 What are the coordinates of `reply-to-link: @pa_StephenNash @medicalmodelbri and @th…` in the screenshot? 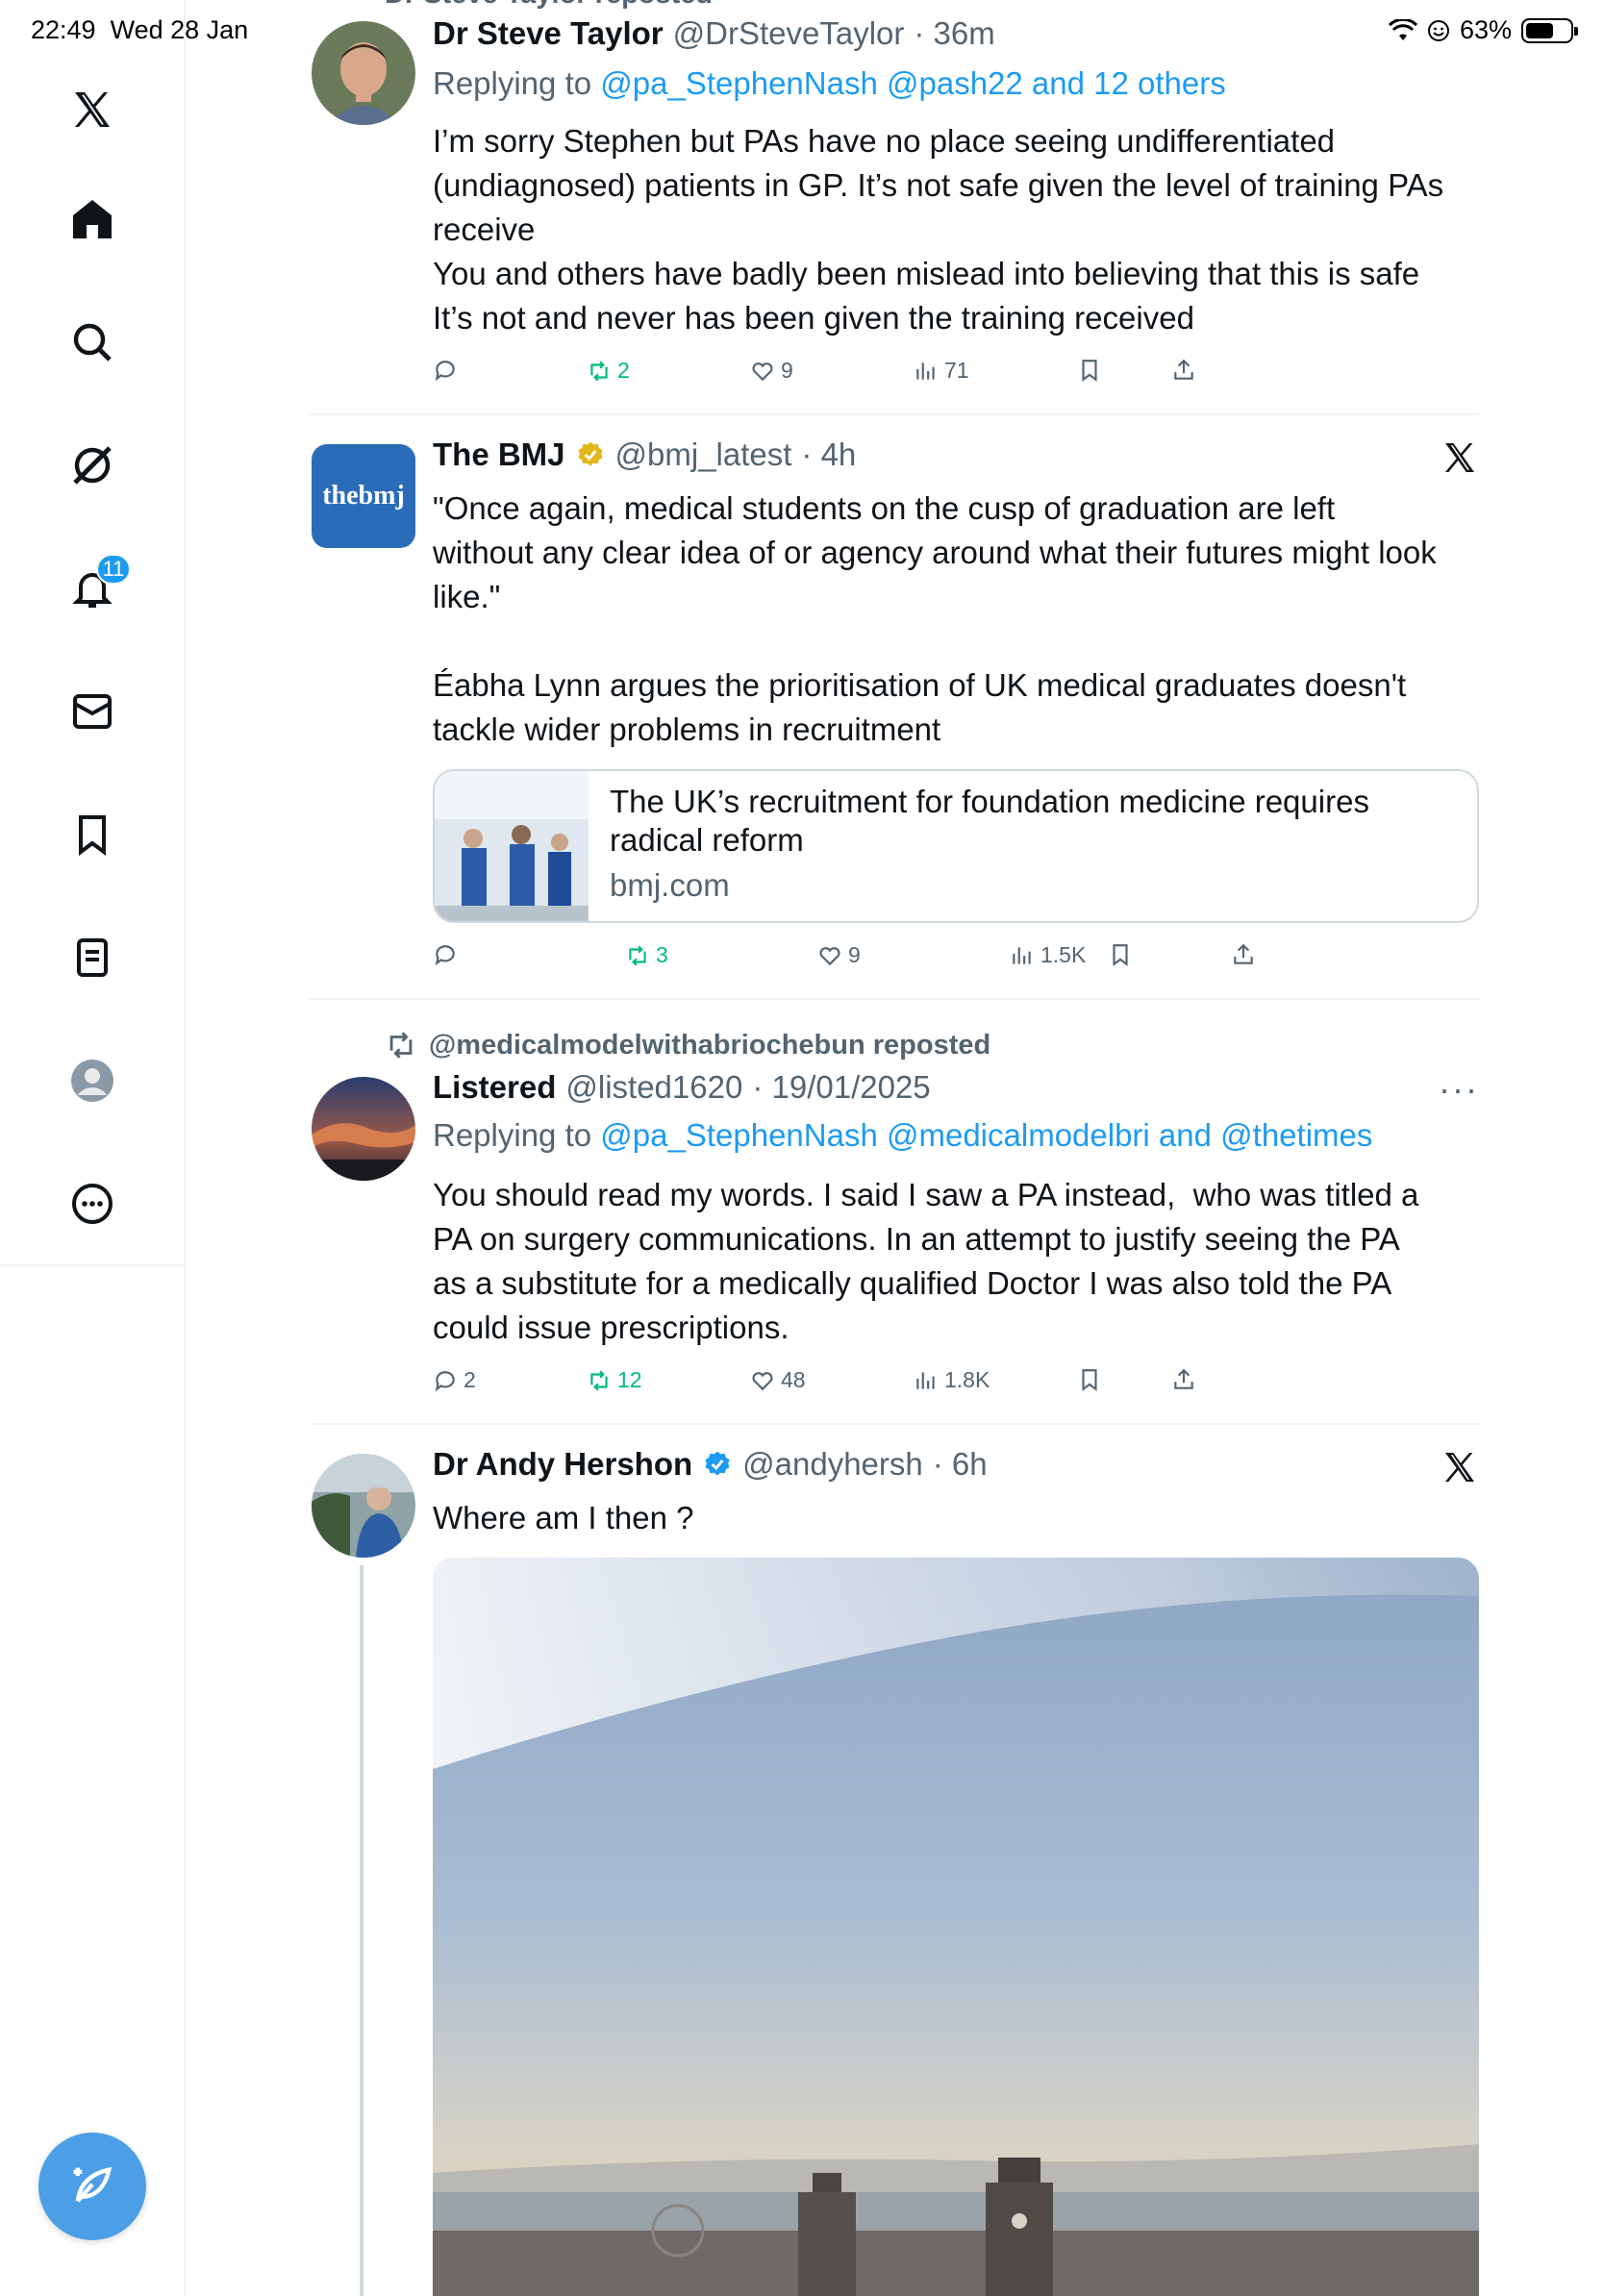 It's located at (986, 1135).